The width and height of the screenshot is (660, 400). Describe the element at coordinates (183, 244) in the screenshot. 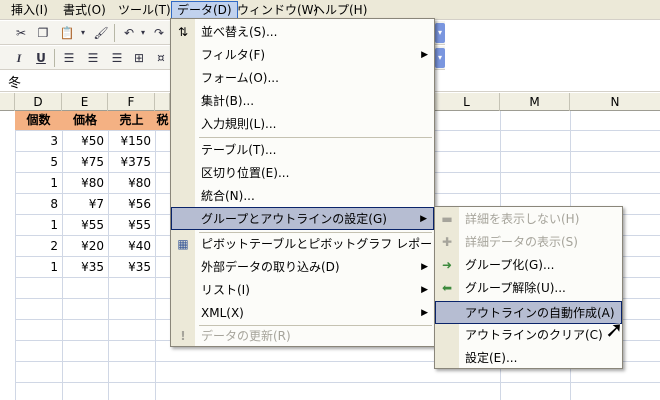

I see `pivot-table-icon: ▦` at that location.